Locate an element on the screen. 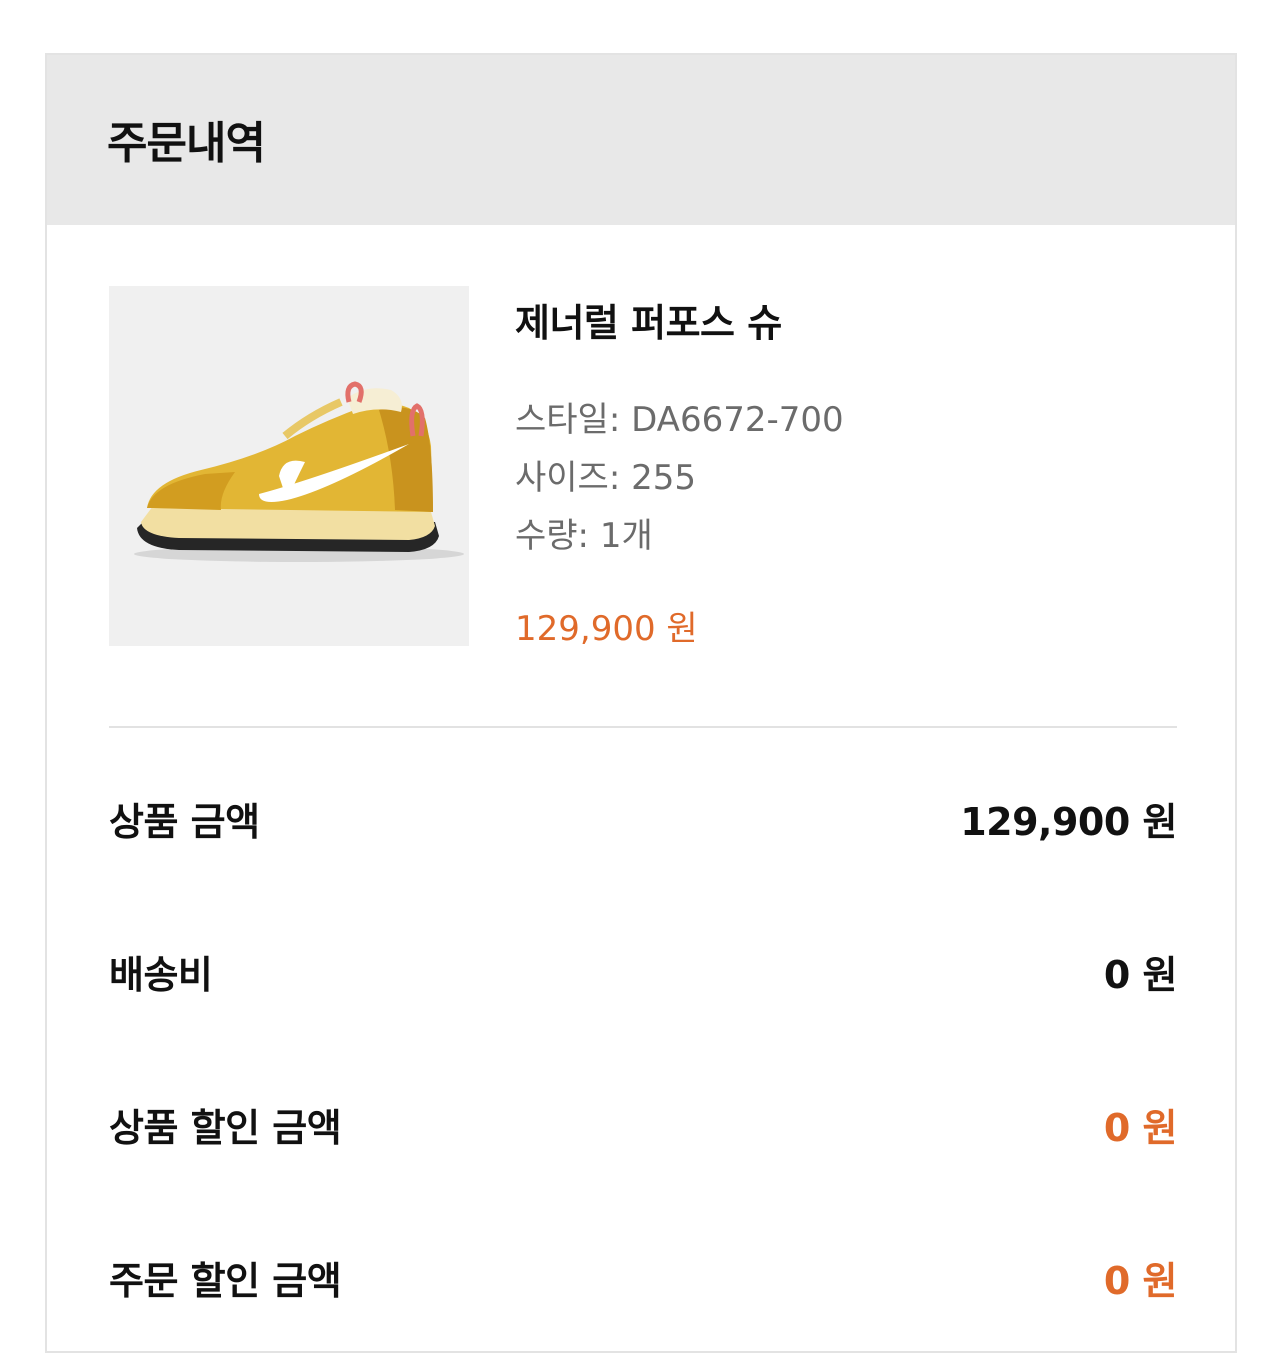 Image resolution: width=1284 pixels, height=1353 pixels. summary-row-order-discount: 주문 할인 금액 0 원 is located at coordinates (643, 1280).